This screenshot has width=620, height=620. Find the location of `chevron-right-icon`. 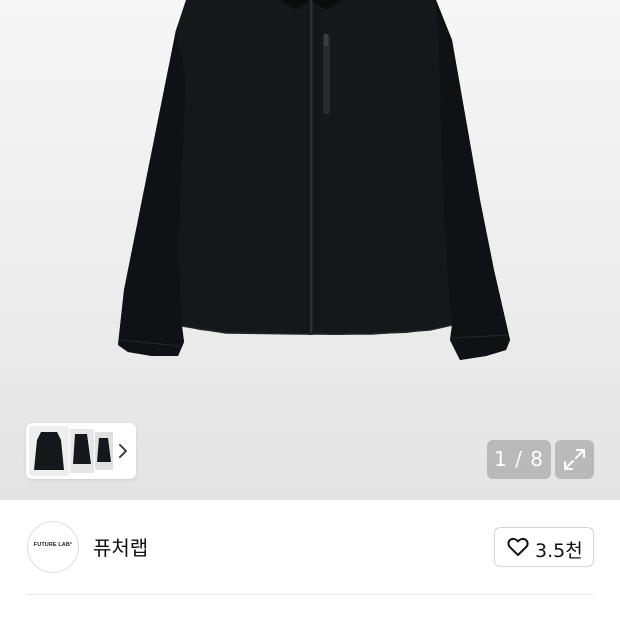

chevron-right-icon is located at coordinates (123, 451).